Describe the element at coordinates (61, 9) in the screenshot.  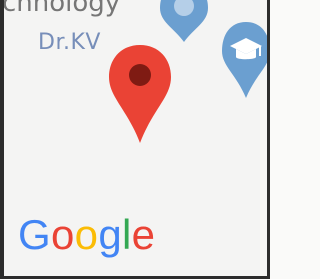
I see `map-label-top: chnology` at that location.